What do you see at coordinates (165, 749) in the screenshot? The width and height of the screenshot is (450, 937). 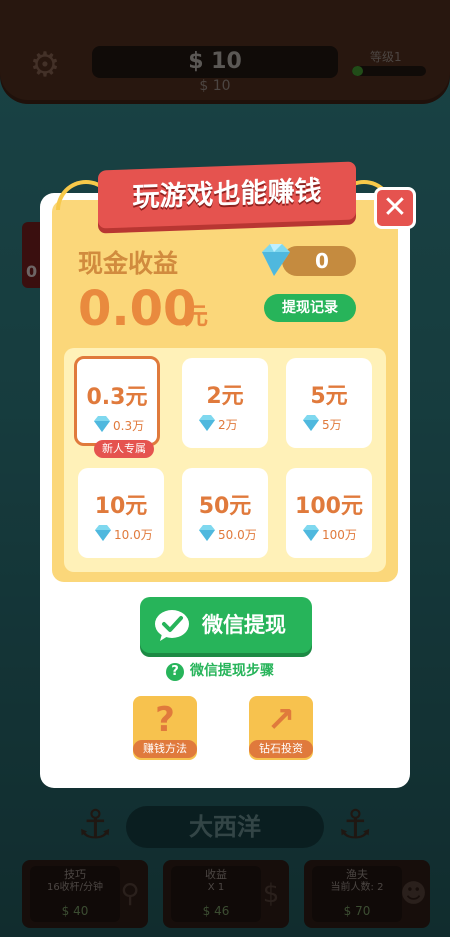 I see `earn-method-label: 赚钱方法` at bounding box center [165, 749].